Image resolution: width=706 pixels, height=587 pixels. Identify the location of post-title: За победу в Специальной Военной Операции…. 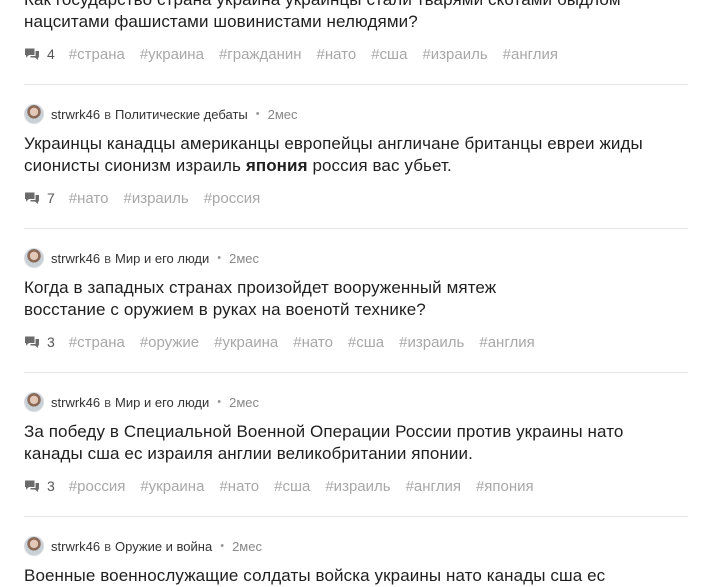
(356, 443).